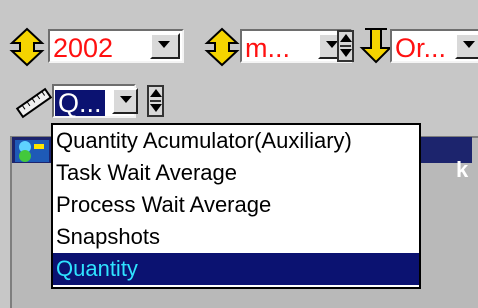  What do you see at coordinates (165, 46) in the screenshot?
I see `year-dropdown-button` at bounding box center [165, 46].